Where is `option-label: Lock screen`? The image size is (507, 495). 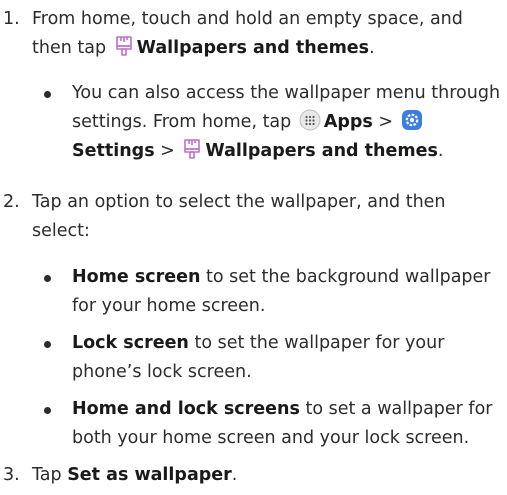 option-label: Lock screen is located at coordinates (130, 343).